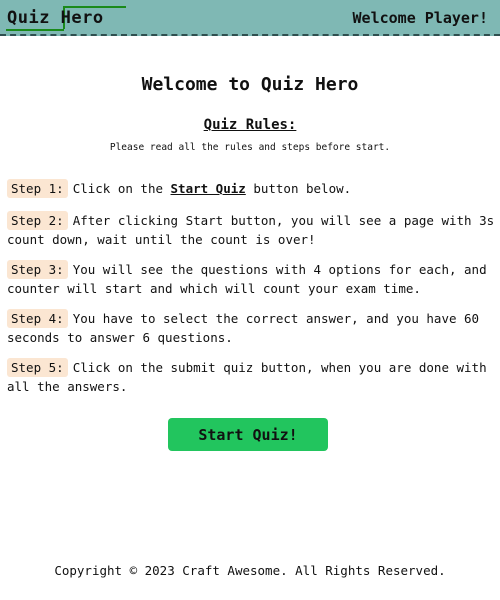 The height and width of the screenshot is (600, 500). What do you see at coordinates (208, 188) in the screenshot?
I see `start-quiz-mention: Start Quiz` at bounding box center [208, 188].